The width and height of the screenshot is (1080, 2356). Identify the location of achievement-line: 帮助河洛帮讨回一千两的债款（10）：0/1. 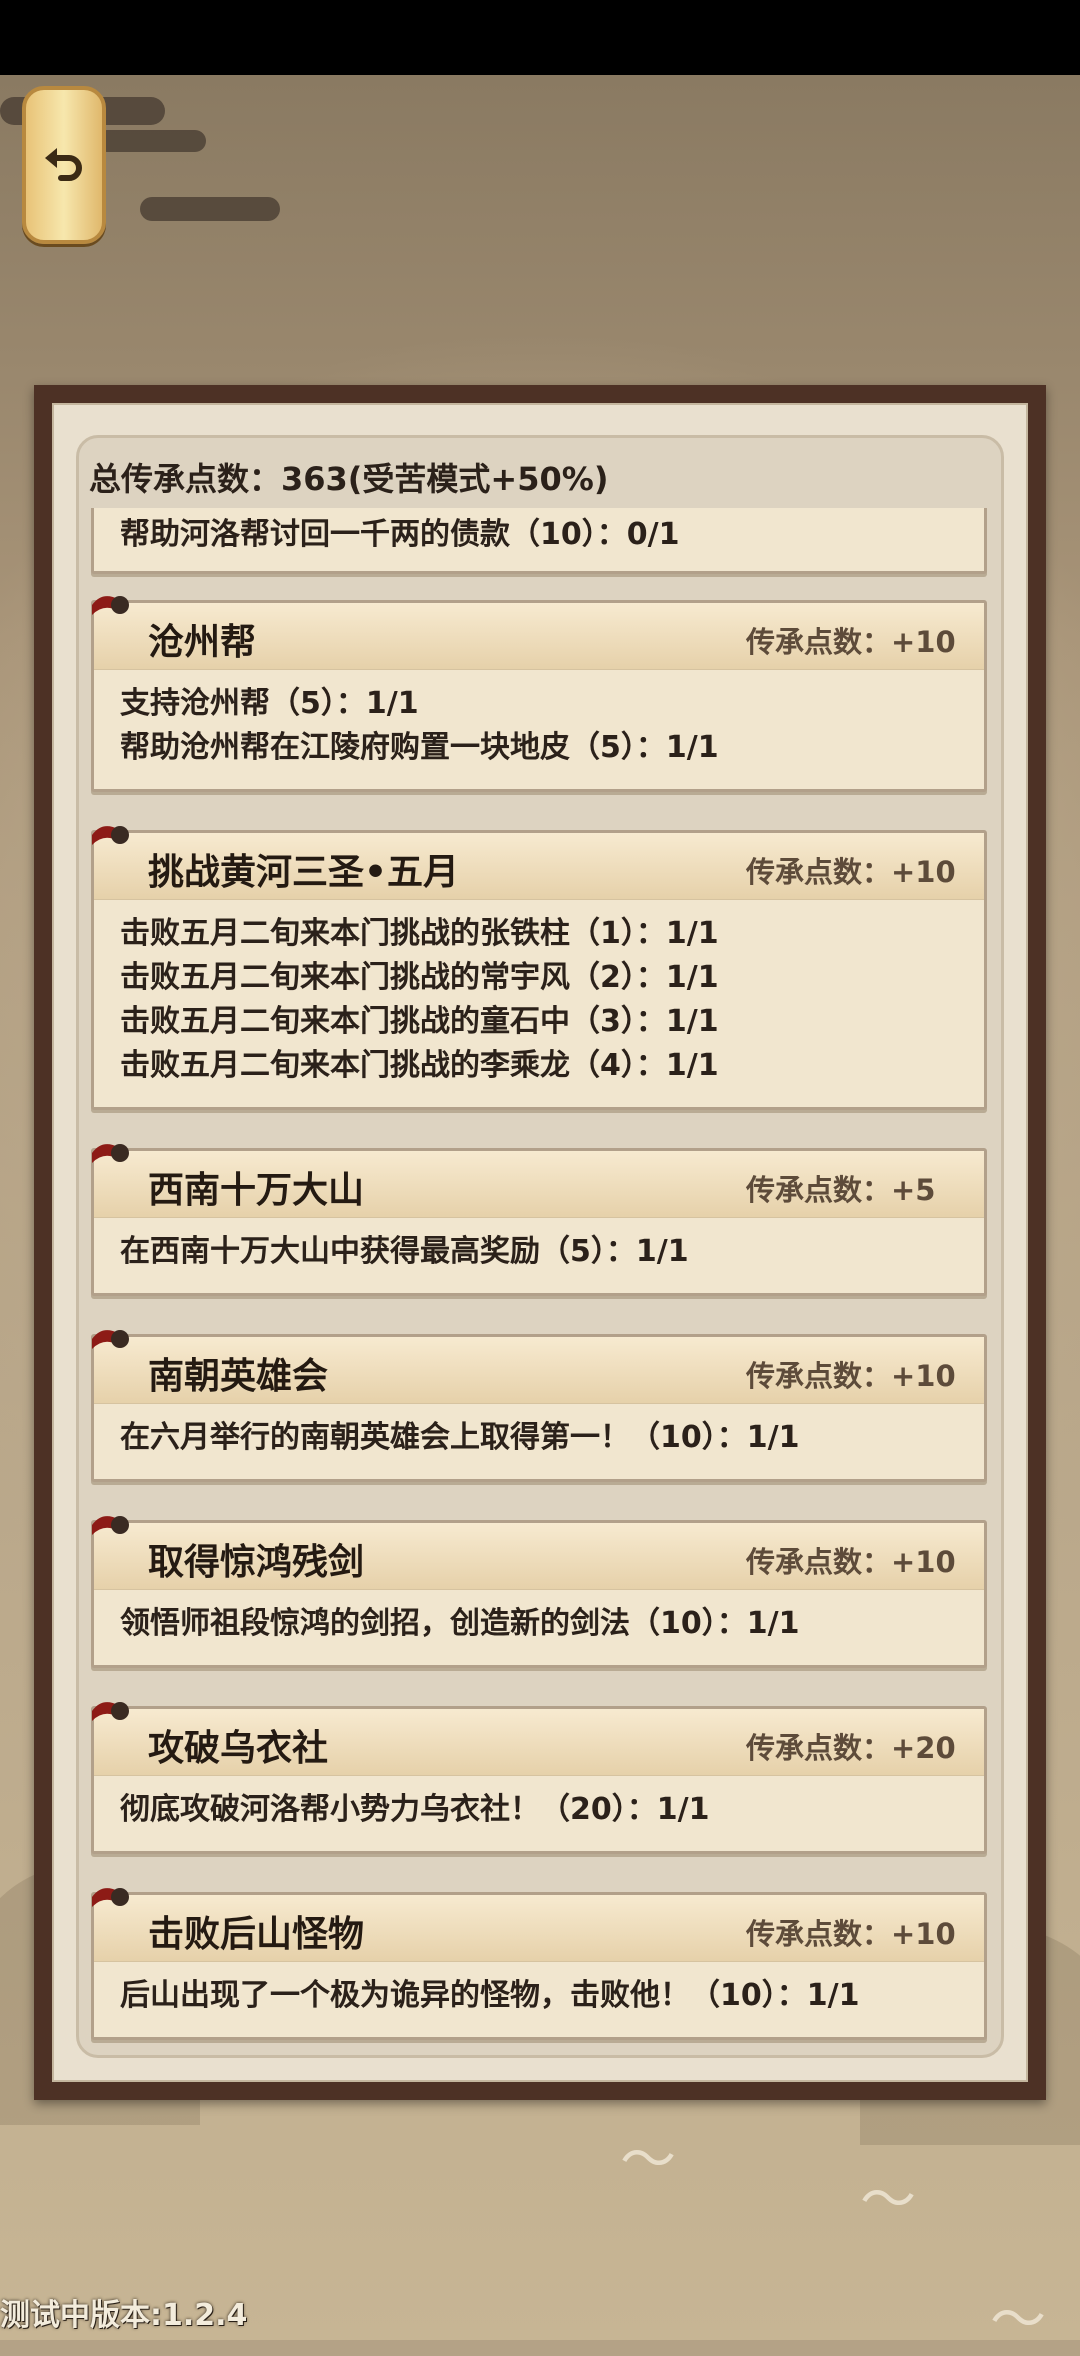
(400, 534).